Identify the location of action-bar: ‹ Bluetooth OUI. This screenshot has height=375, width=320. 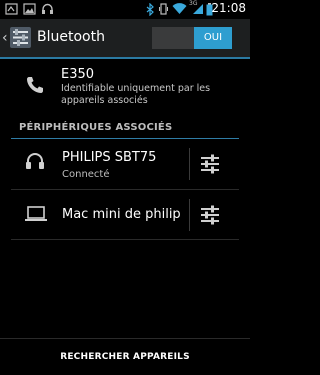
(125, 39).